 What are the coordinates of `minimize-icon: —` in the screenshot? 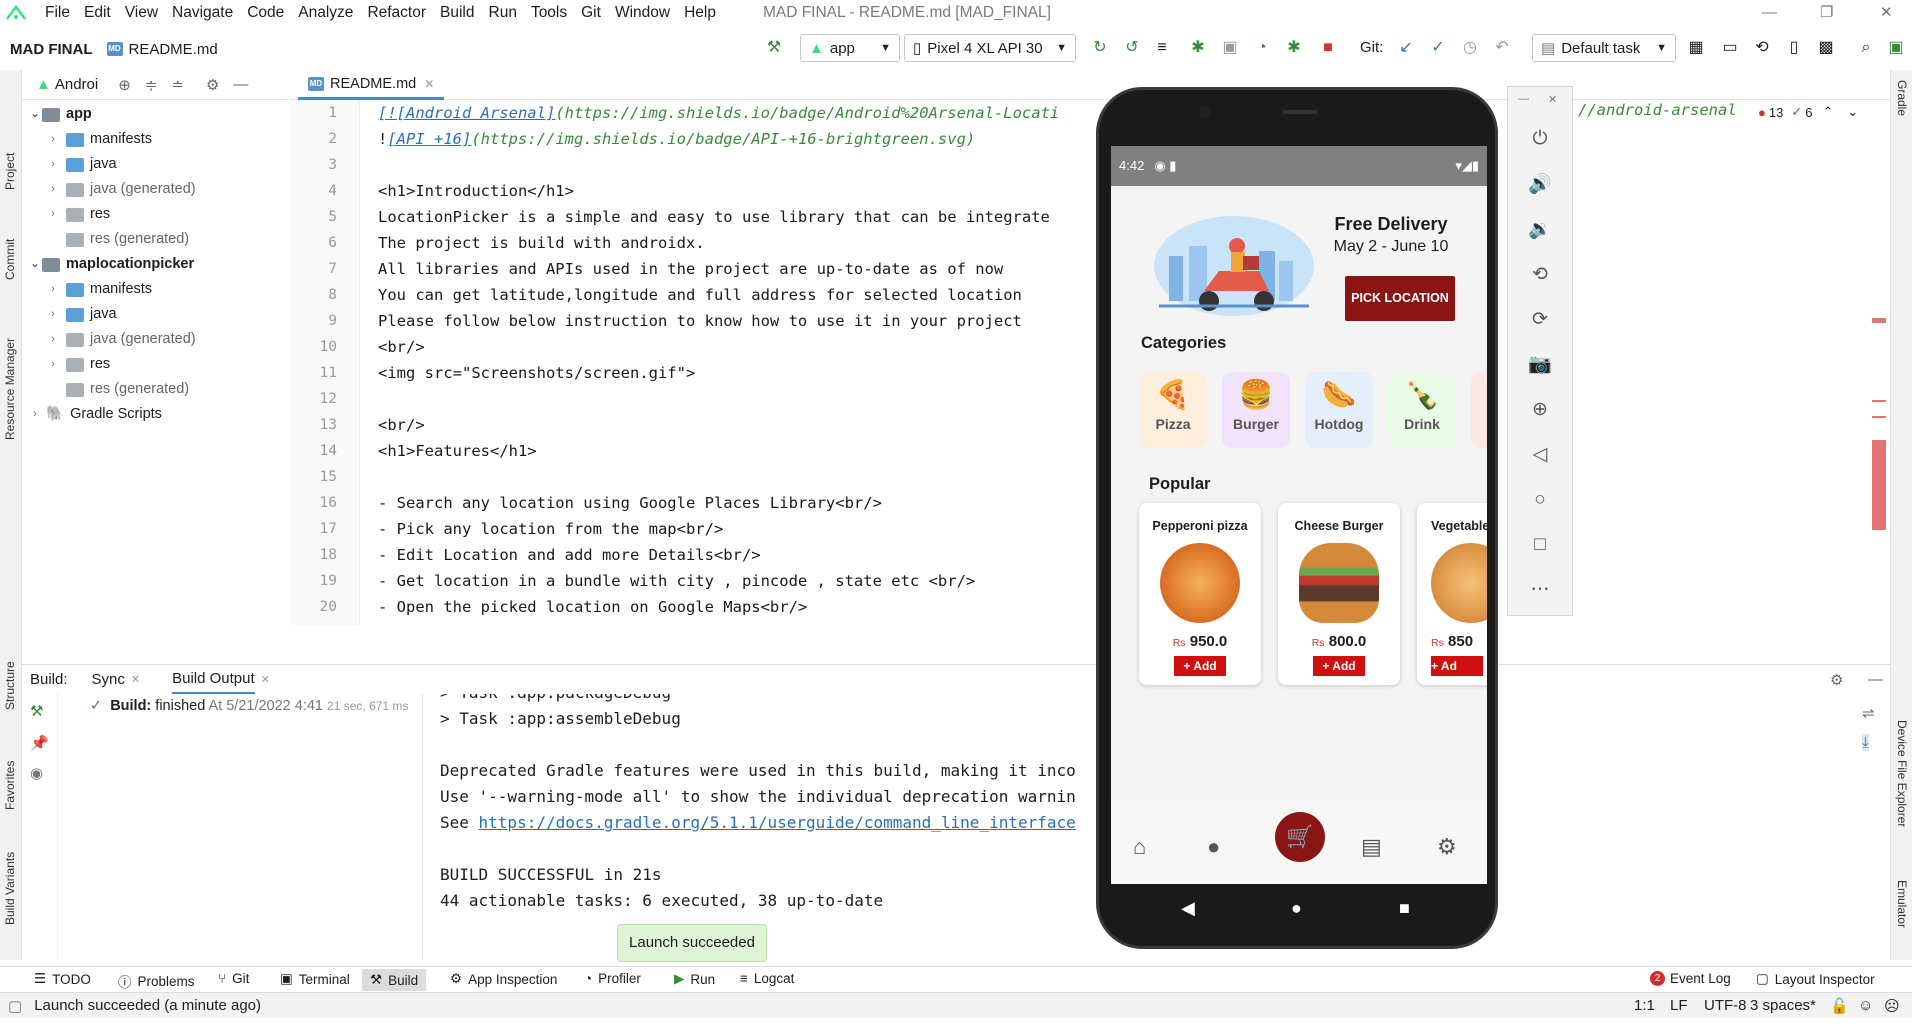 It's located at (1769, 13).